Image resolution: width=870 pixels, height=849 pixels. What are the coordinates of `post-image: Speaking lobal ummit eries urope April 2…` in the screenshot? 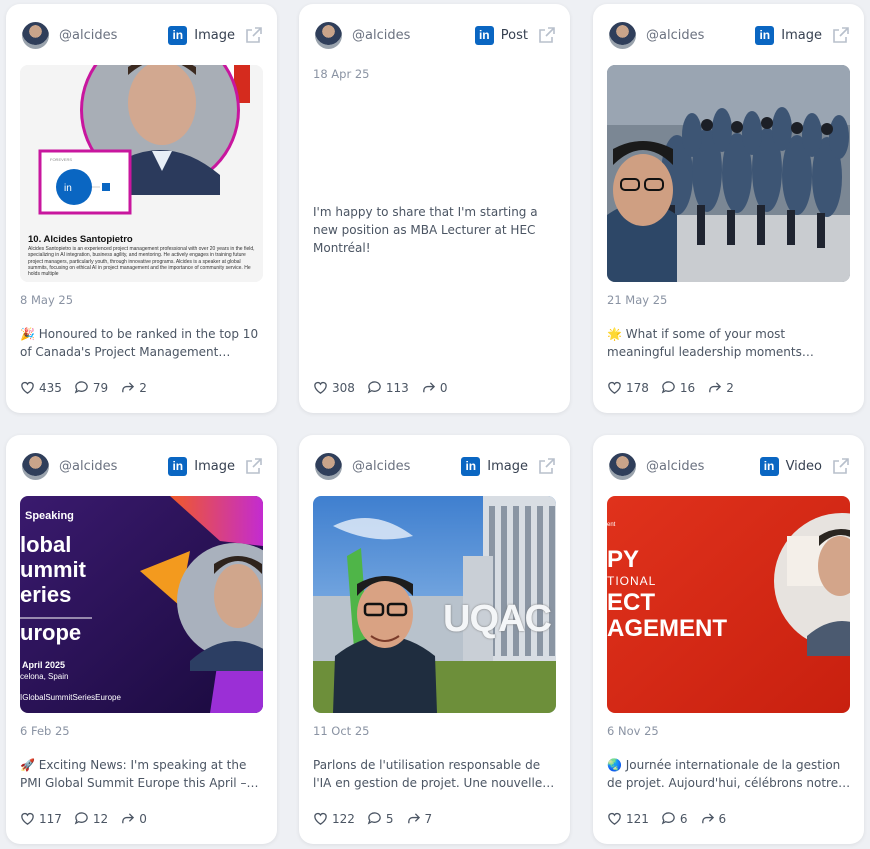 It's located at (141, 604).